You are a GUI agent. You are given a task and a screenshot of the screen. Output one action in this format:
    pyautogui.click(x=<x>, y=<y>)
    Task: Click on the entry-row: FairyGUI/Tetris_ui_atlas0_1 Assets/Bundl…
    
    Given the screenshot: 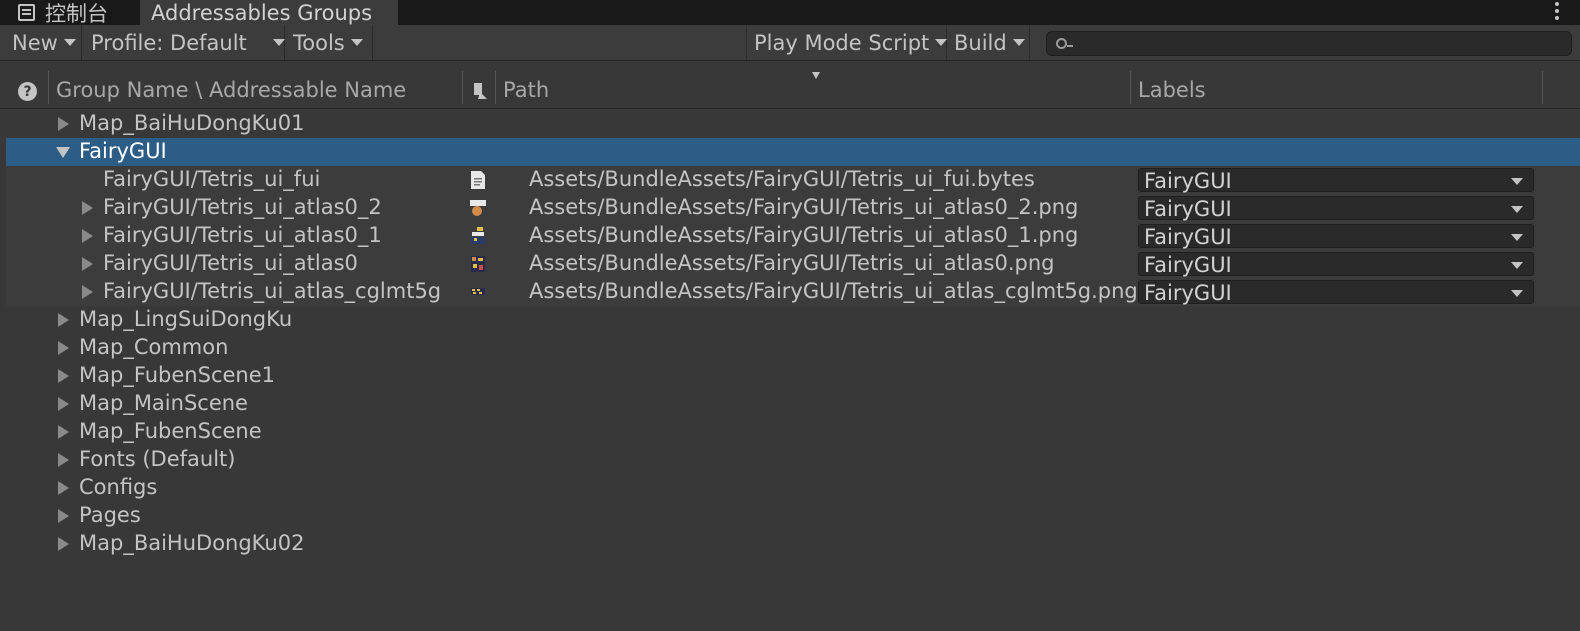 What is the action you would take?
    pyautogui.click(x=793, y=236)
    